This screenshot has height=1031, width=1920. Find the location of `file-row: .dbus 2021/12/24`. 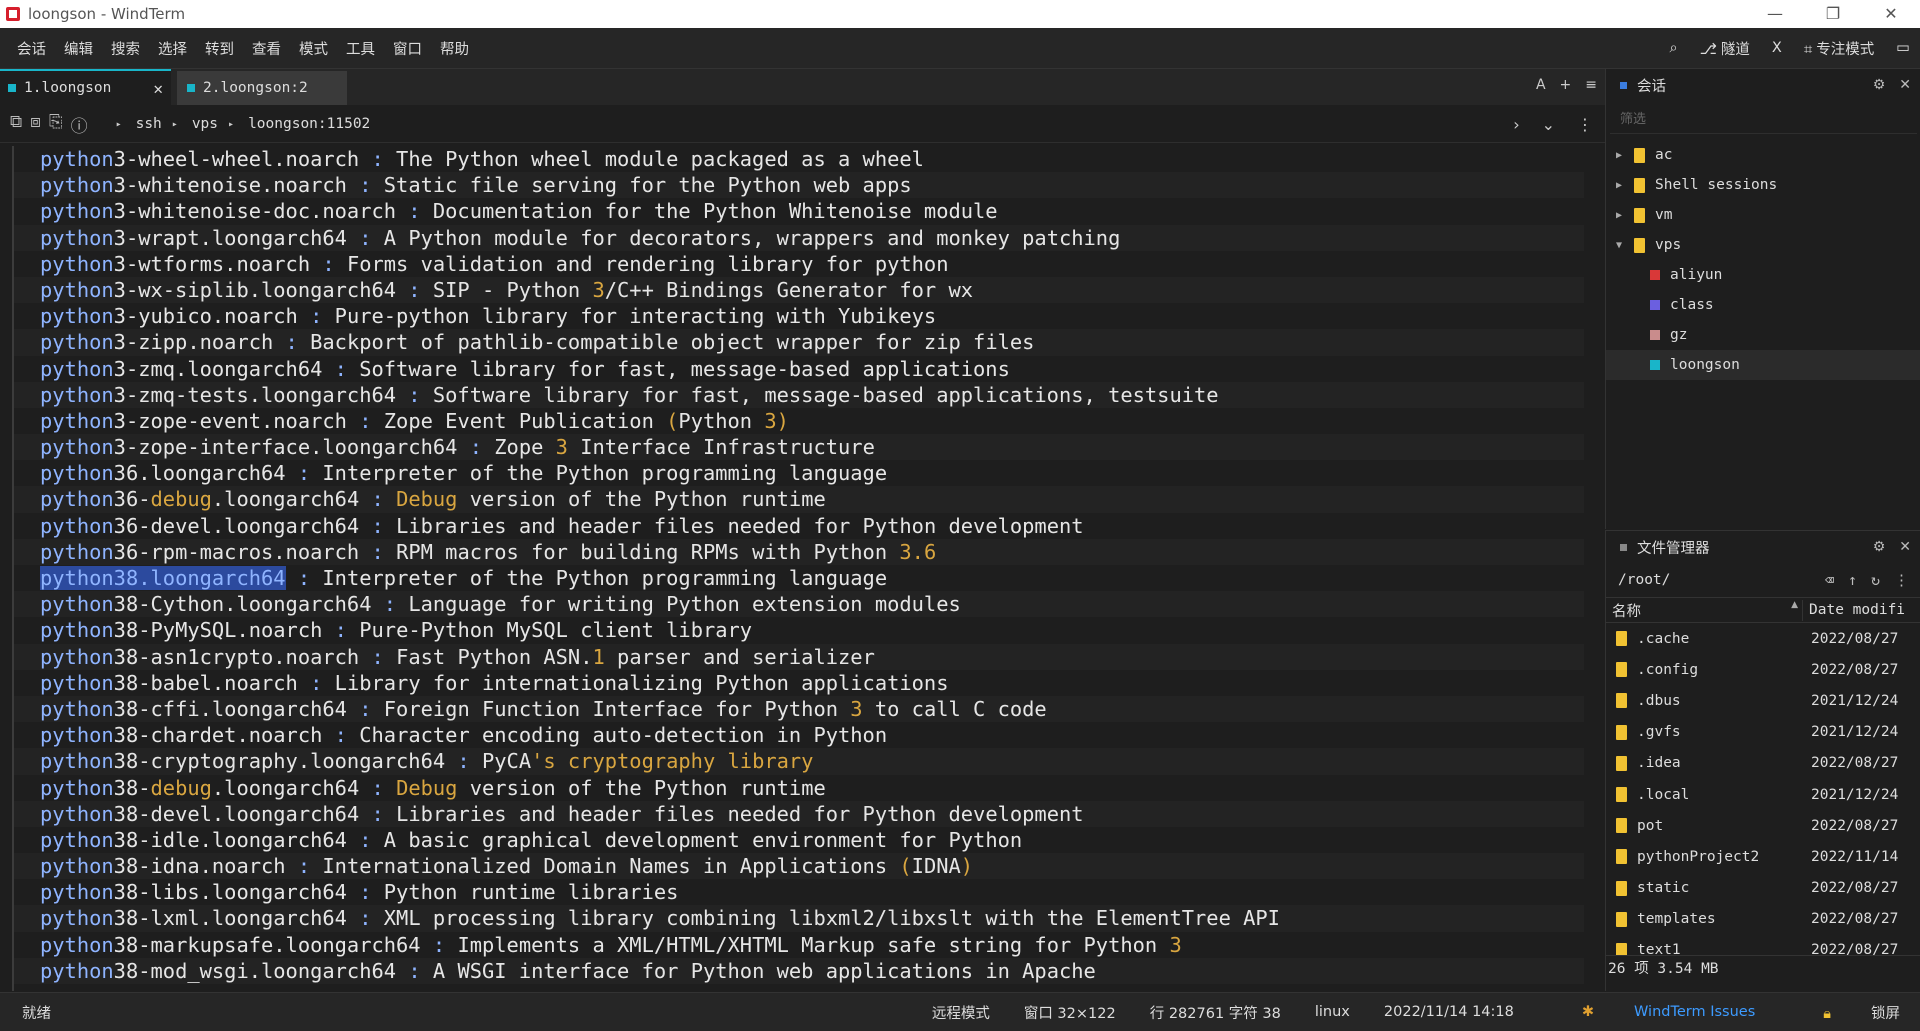

file-row: .dbus 2021/12/24 is located at coordinates (1763, 700).